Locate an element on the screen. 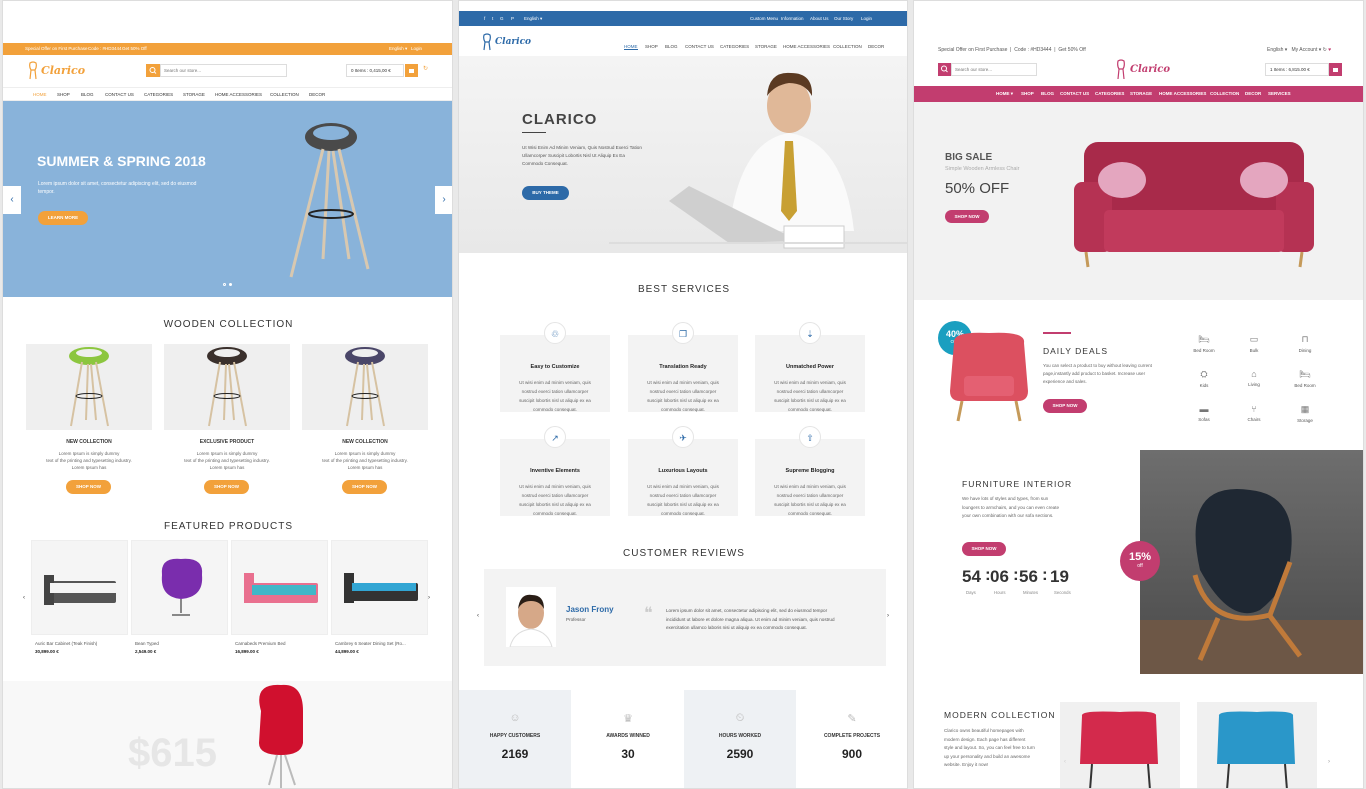 This screenshot has width=1366, height=789. account-menu: My Account ▾ is located at coordinates (1306, 50).